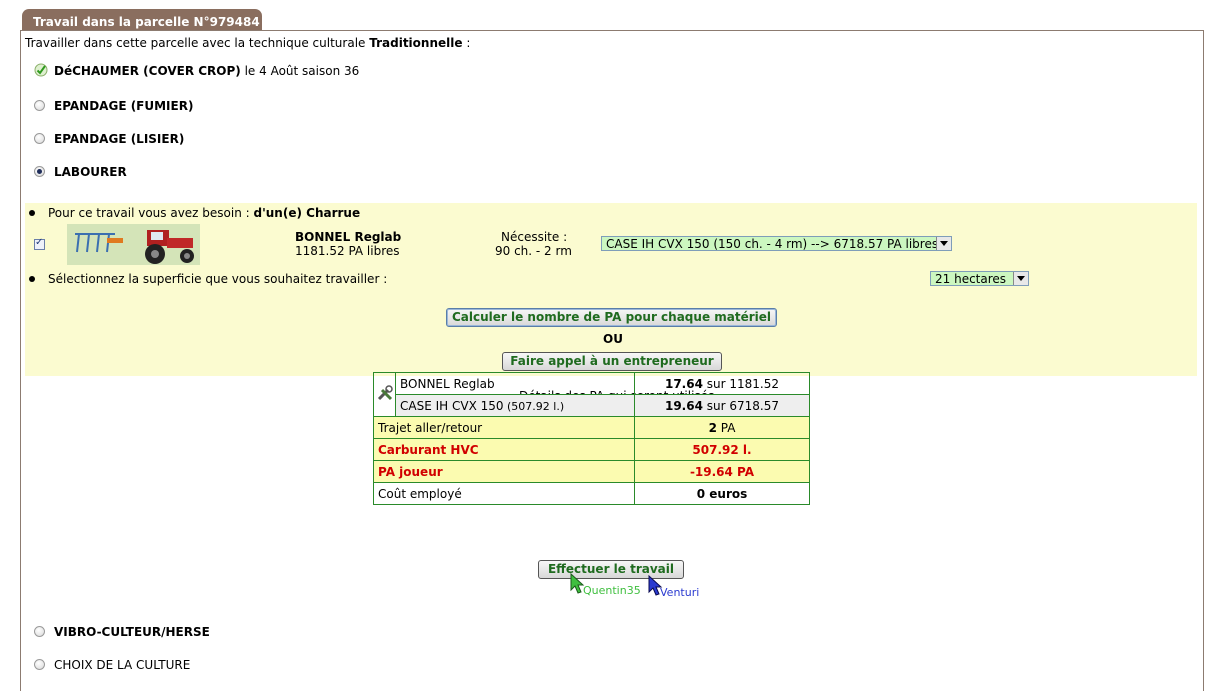 The height and width of the screenshot is (691, 1218). Describe the element at coordinates (504, 427) in the screenshot. I see `row-label: Trajet aller/retour` at that location.